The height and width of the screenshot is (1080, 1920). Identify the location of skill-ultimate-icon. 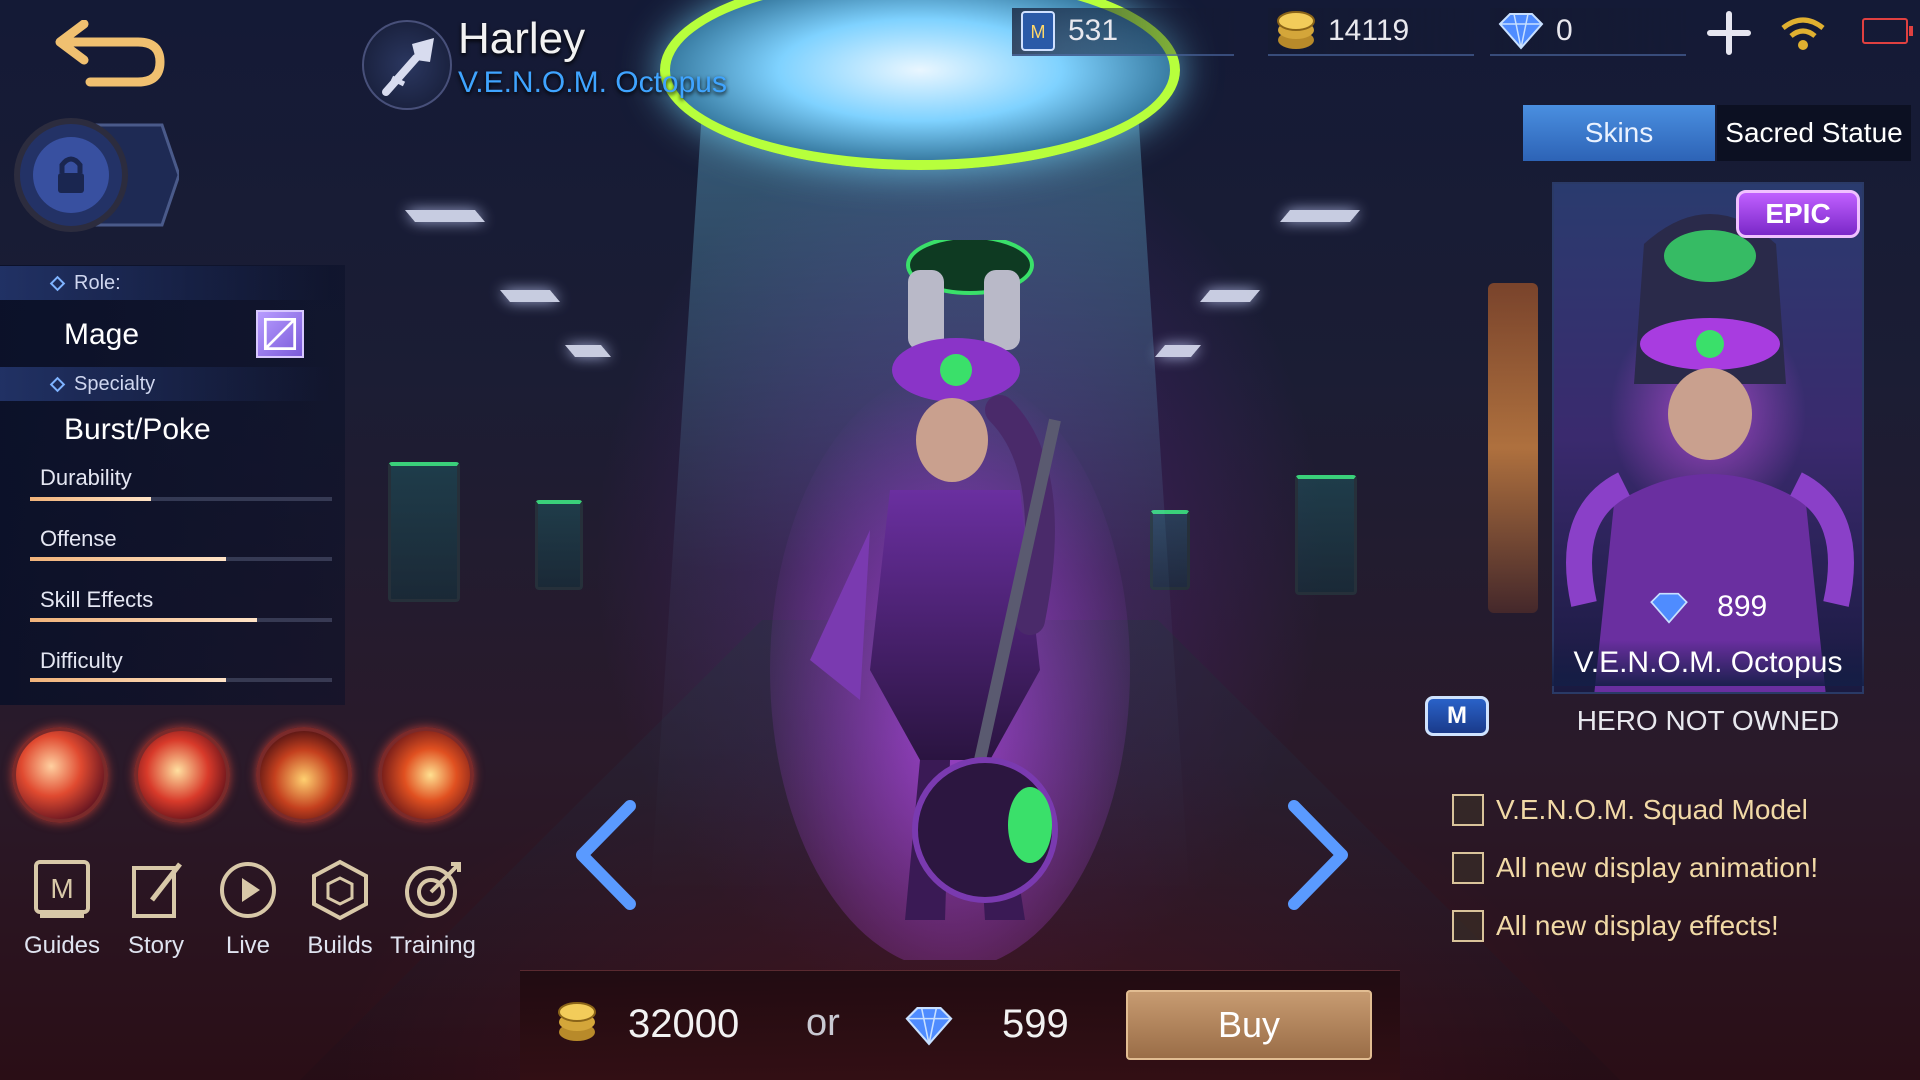
(426, 775).